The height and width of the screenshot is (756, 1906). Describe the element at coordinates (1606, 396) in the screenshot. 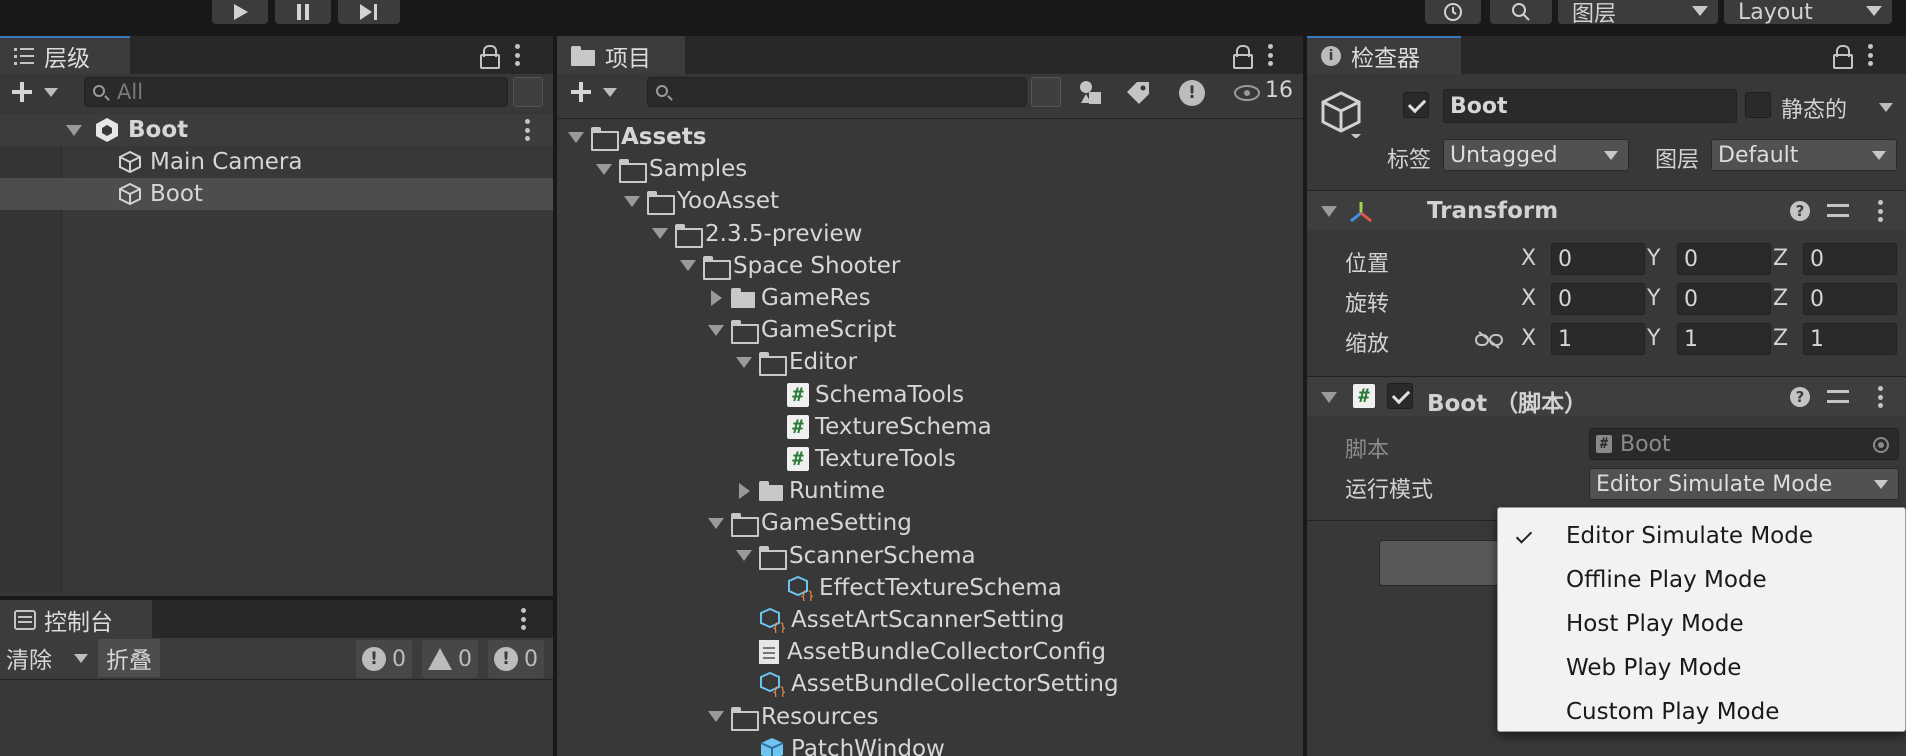

I see `script-component-header: # Boot （脚本） ?` at that location.